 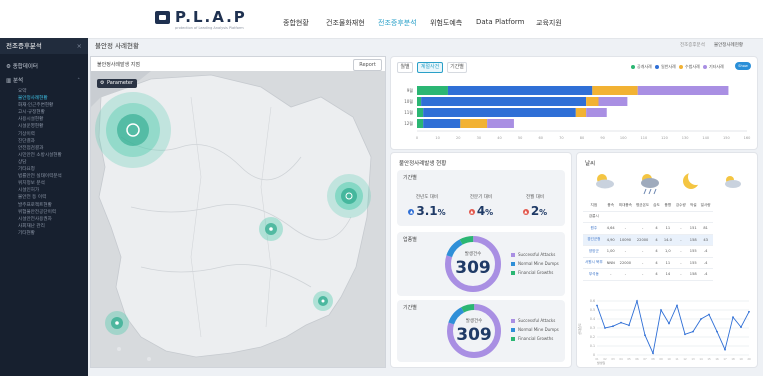 What do you see at coordinates (44, 233) in the screenshot?
I see `sidebar-item: 기타현황` at bounding box center [44, 233].